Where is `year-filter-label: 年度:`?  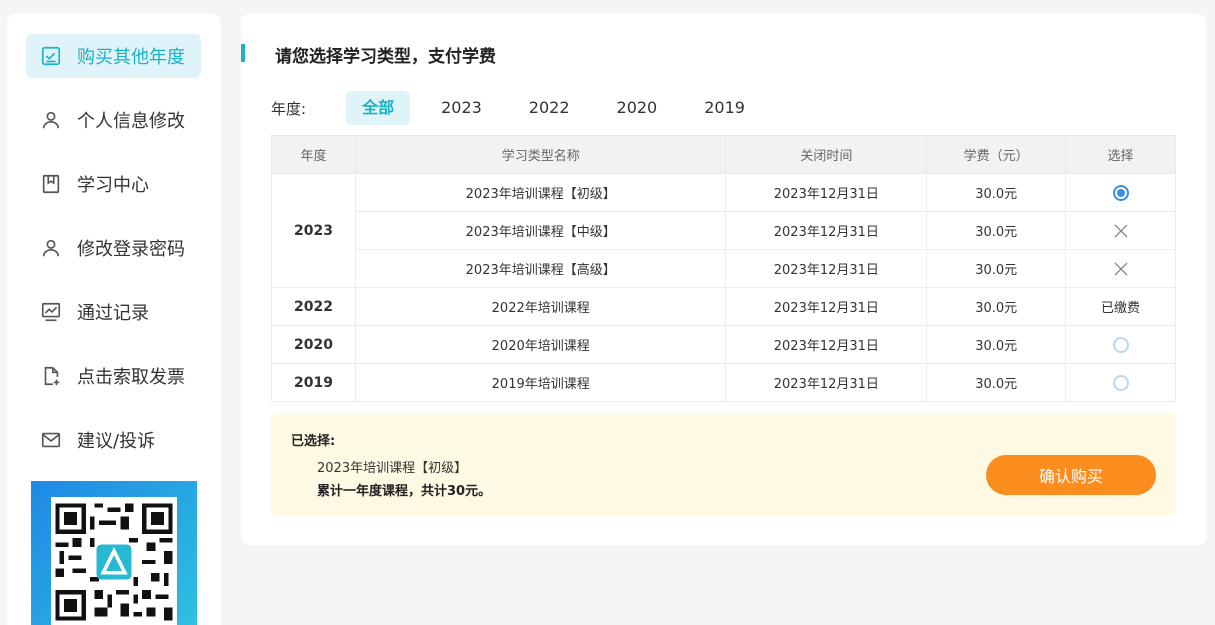 year-filter-label: 年度: is located at coordinates (289, 108).